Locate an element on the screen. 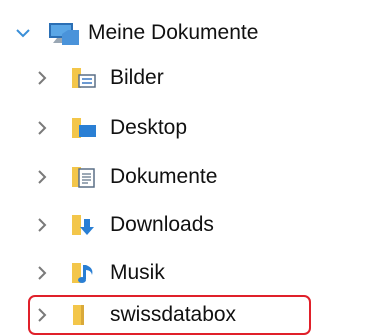  folder-icon is located at coordinates (78, 315).